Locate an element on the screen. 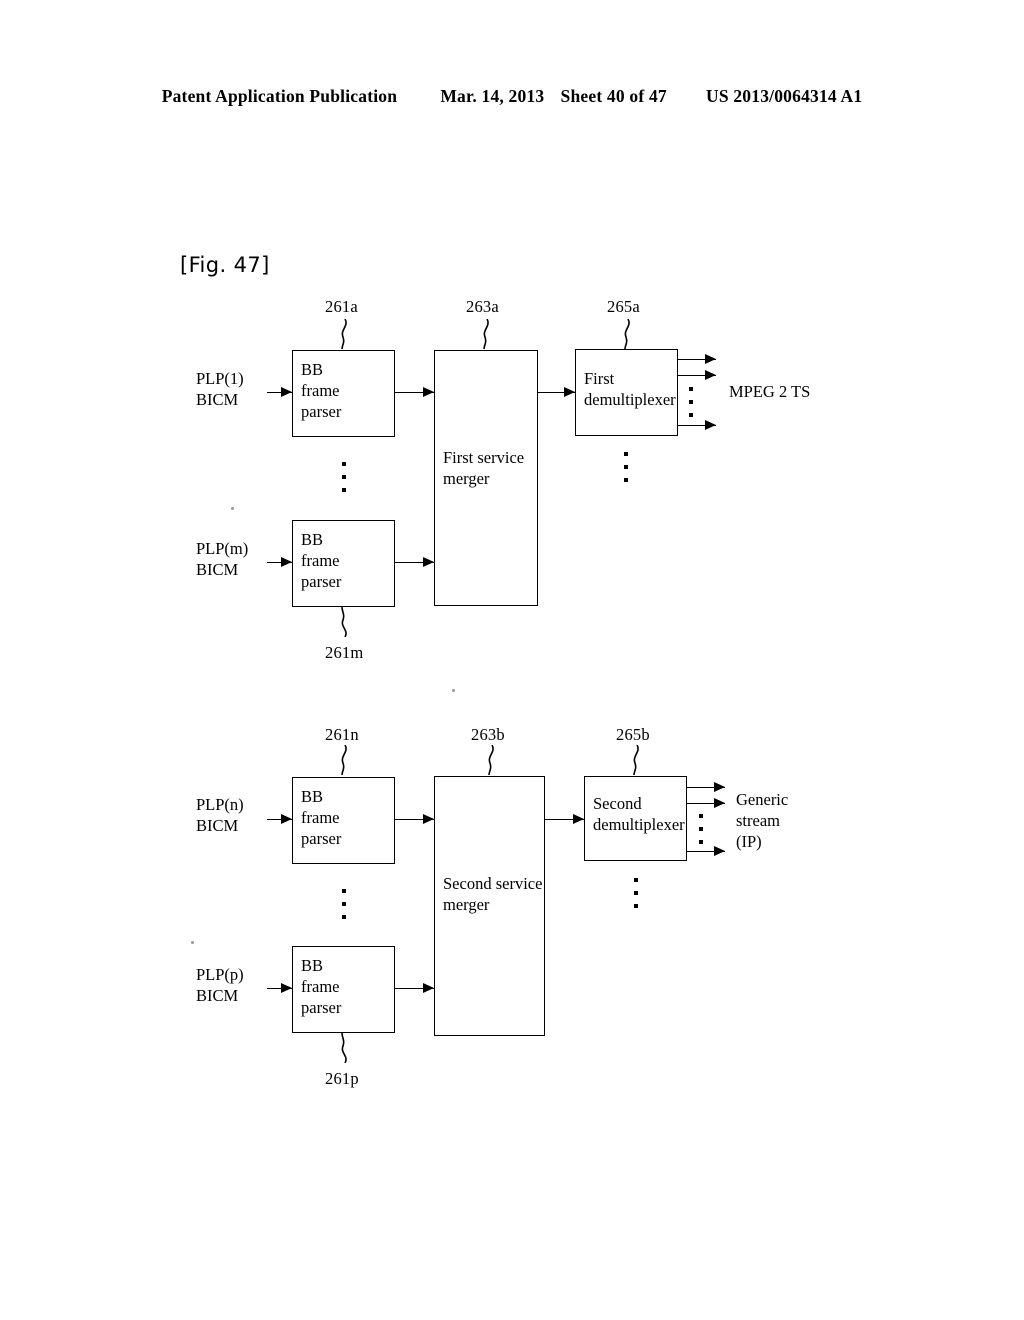 The width and height of the screenshot is (1024, 1320). input-label-plp-n: PLP(n) BICM is located at coordinates (220, 815).